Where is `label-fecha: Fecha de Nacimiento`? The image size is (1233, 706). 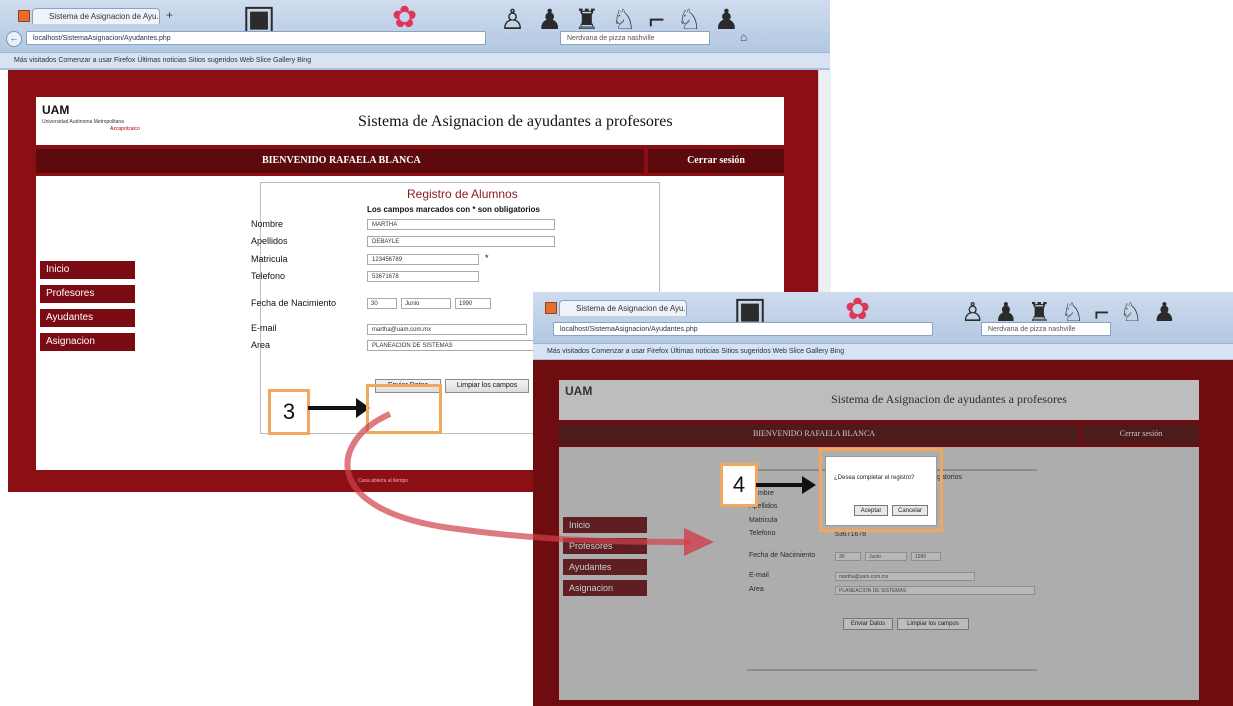
label-fecha: Fecha de Nacimiento is located at coordinates (294, 303).